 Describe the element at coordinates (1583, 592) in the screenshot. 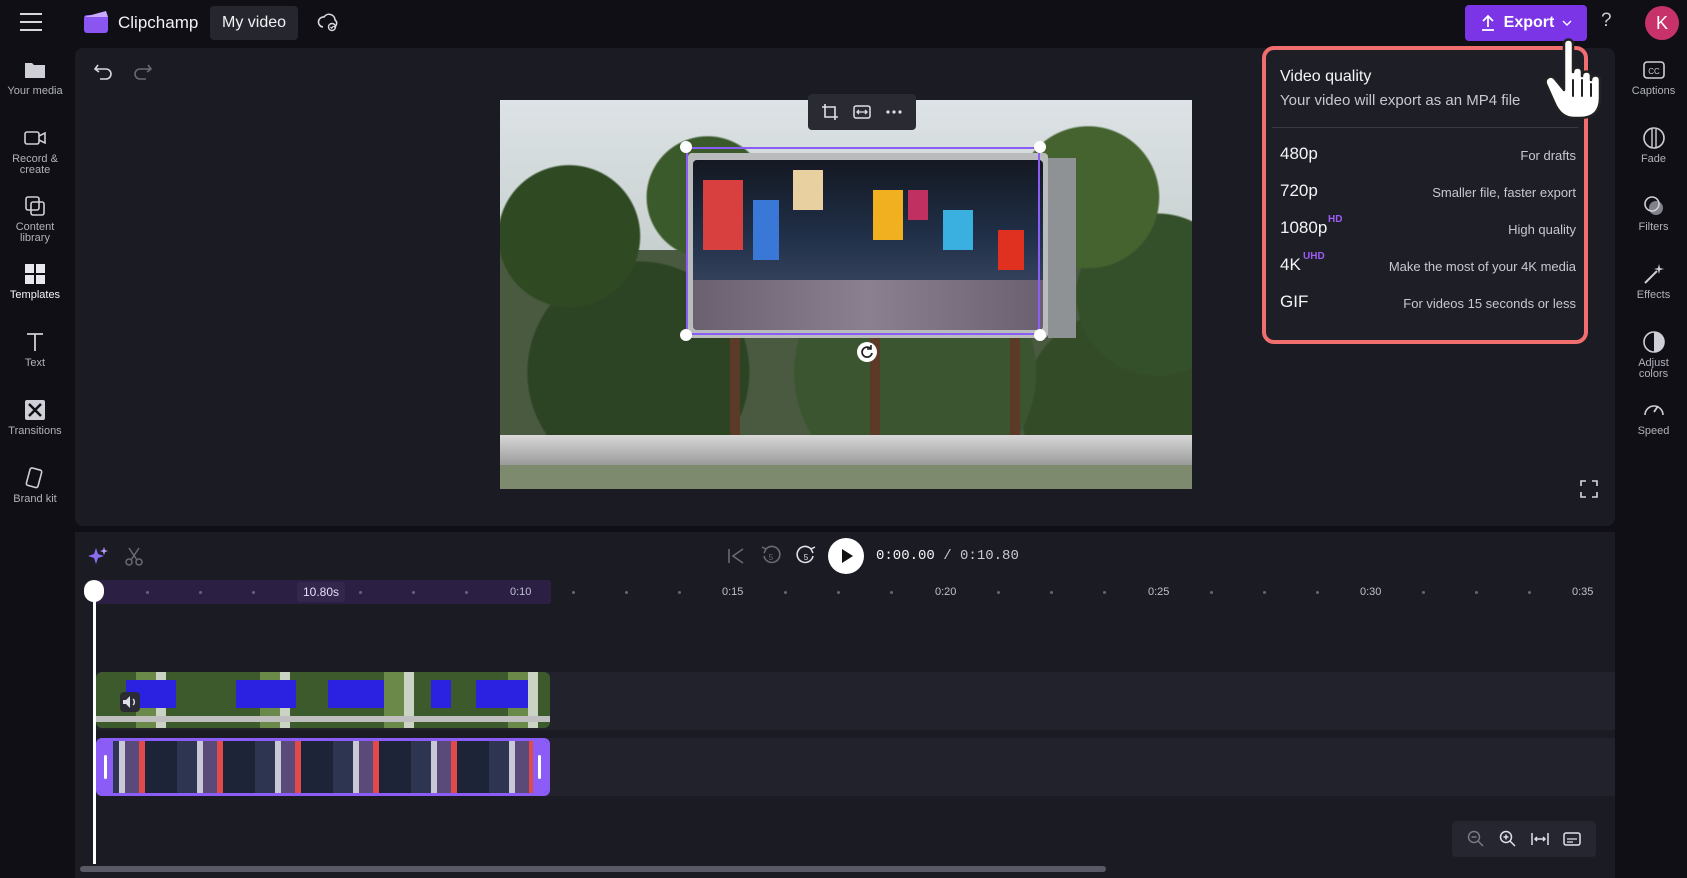

I see `ruler-tick-label: 0:35` at that location.